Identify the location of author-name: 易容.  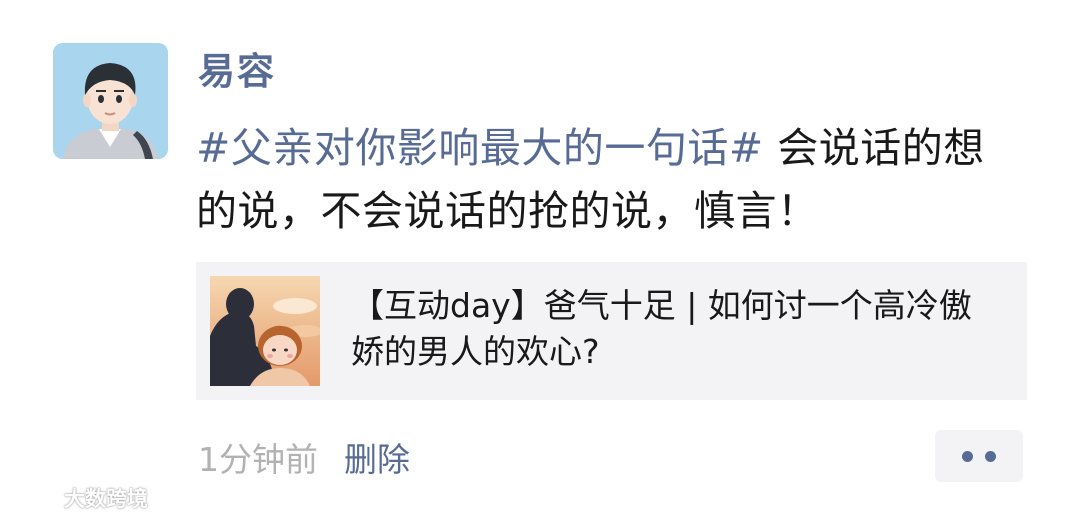
(237, 72).